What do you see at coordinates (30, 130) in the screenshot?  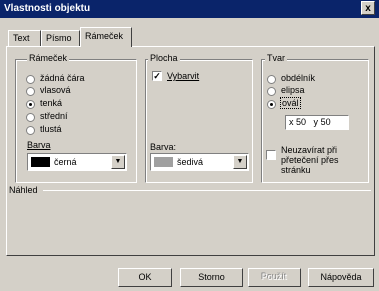 I see `radio-tlusta` at bounding box center [30, 130].